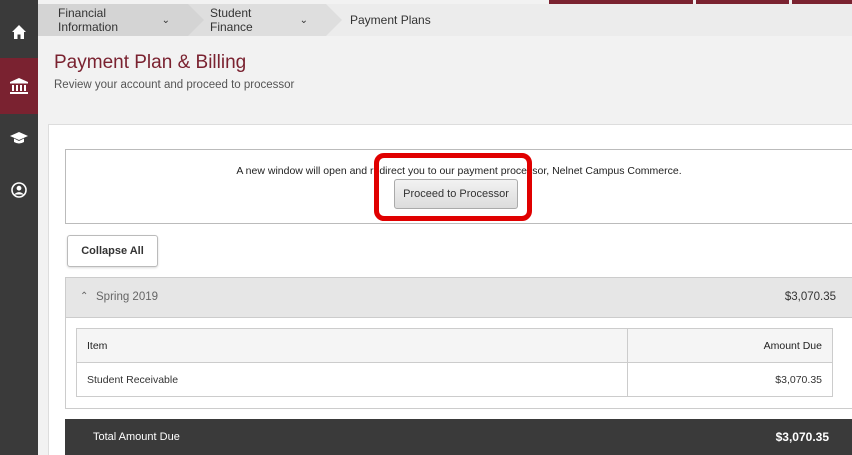  I want to click on collapse-all-button: Collapse All, so click(112, 251).